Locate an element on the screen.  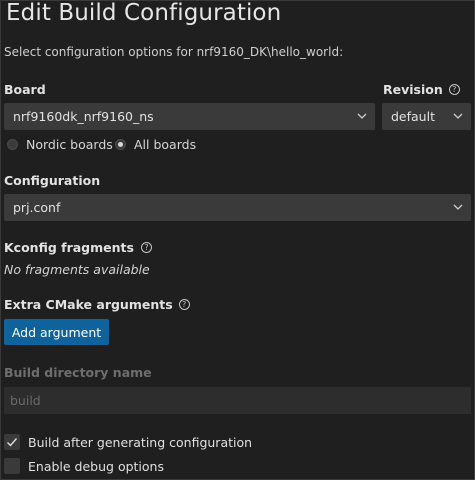
radio-nordic-boards: Nordic boards is located at coordinates (60, 144).